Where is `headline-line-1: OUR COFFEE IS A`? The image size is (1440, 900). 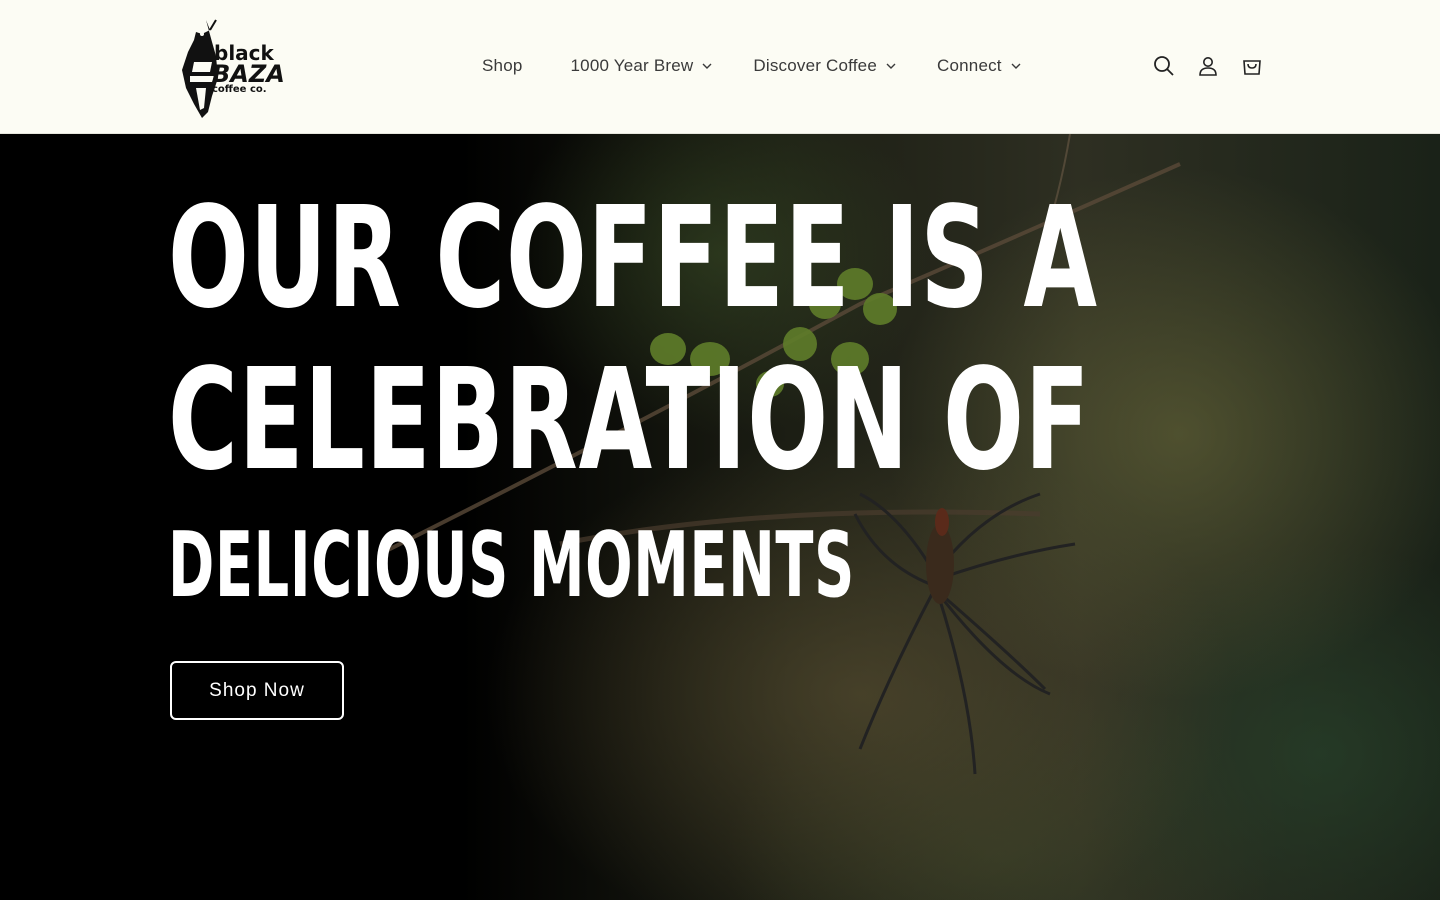 headline-line-1: OUR COFFEE IS A is located at coordinates (633, 258).